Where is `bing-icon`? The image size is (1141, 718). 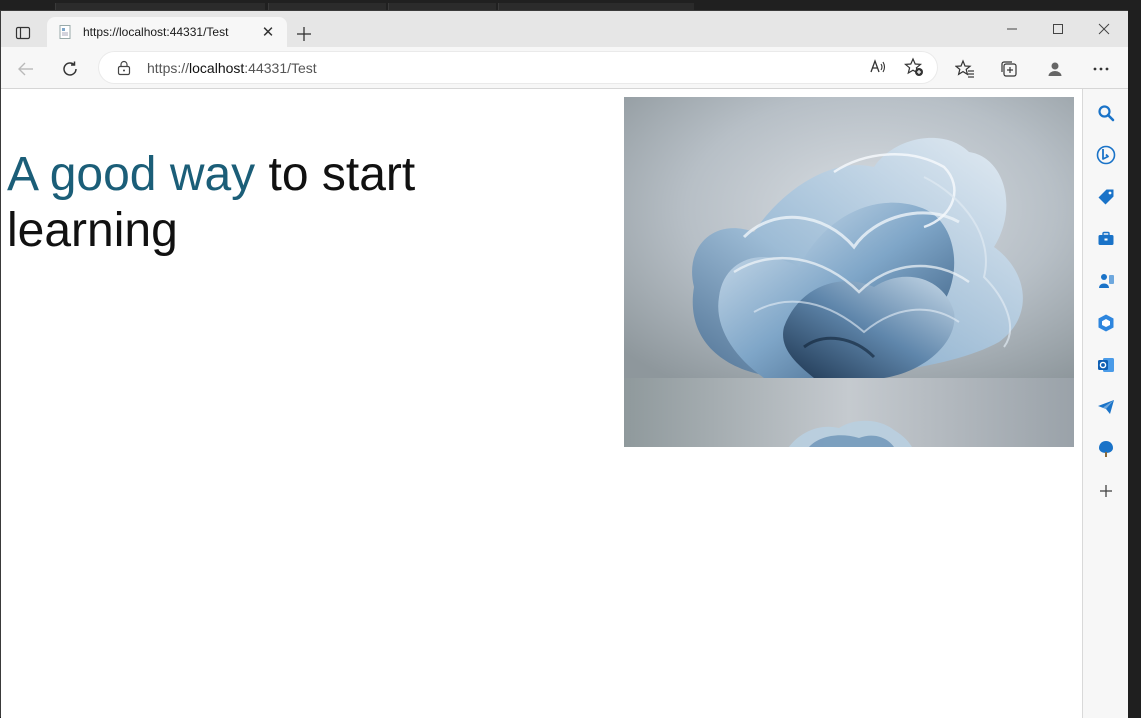
bing-icon is located at coordinates (1106, 155).